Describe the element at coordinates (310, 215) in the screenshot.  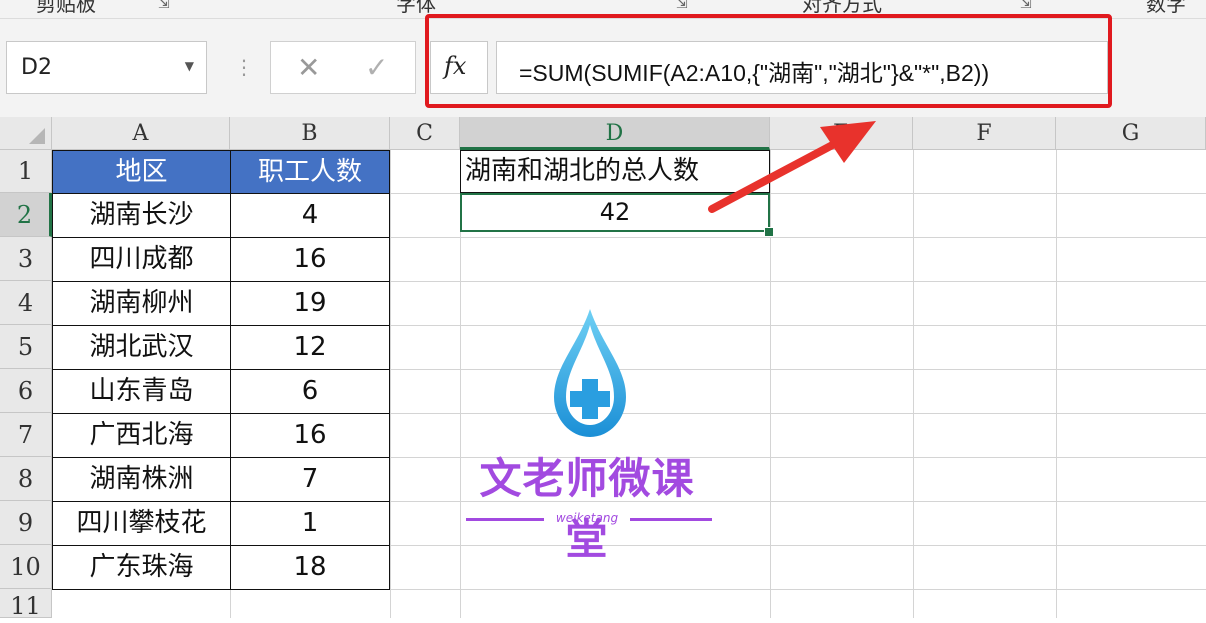
I see `cell-b2: 4` at that location.